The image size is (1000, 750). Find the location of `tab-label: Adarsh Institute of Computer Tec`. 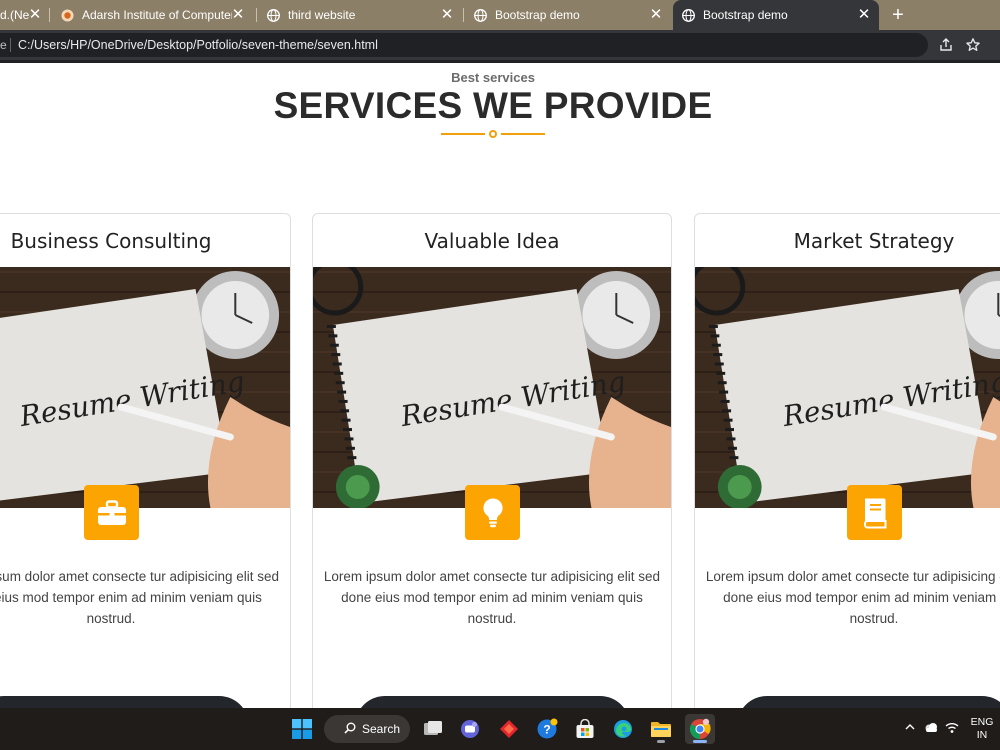

tab-label: Adarsh Institute of Computer Tec is located at coordinates (157, 15).